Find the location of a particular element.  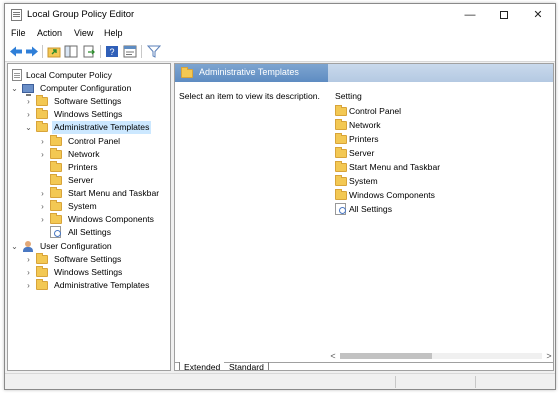

group-policy-app-icon is located at coordinates (16, 15).